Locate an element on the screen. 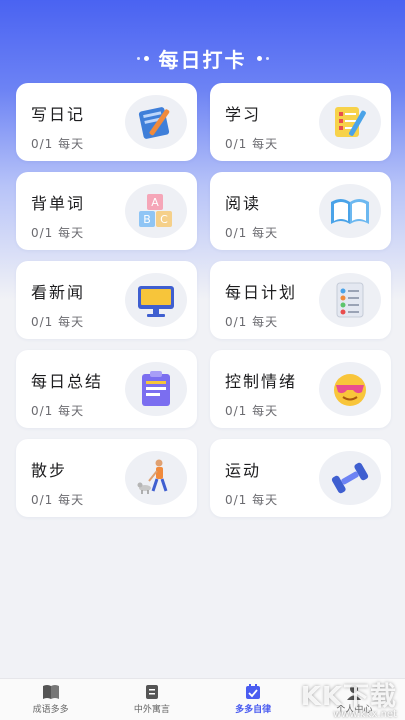 The width and height of the screenshot is (405, 720). card-reading: 阅读 0/1 每天 is located at coordinates (300, 211).